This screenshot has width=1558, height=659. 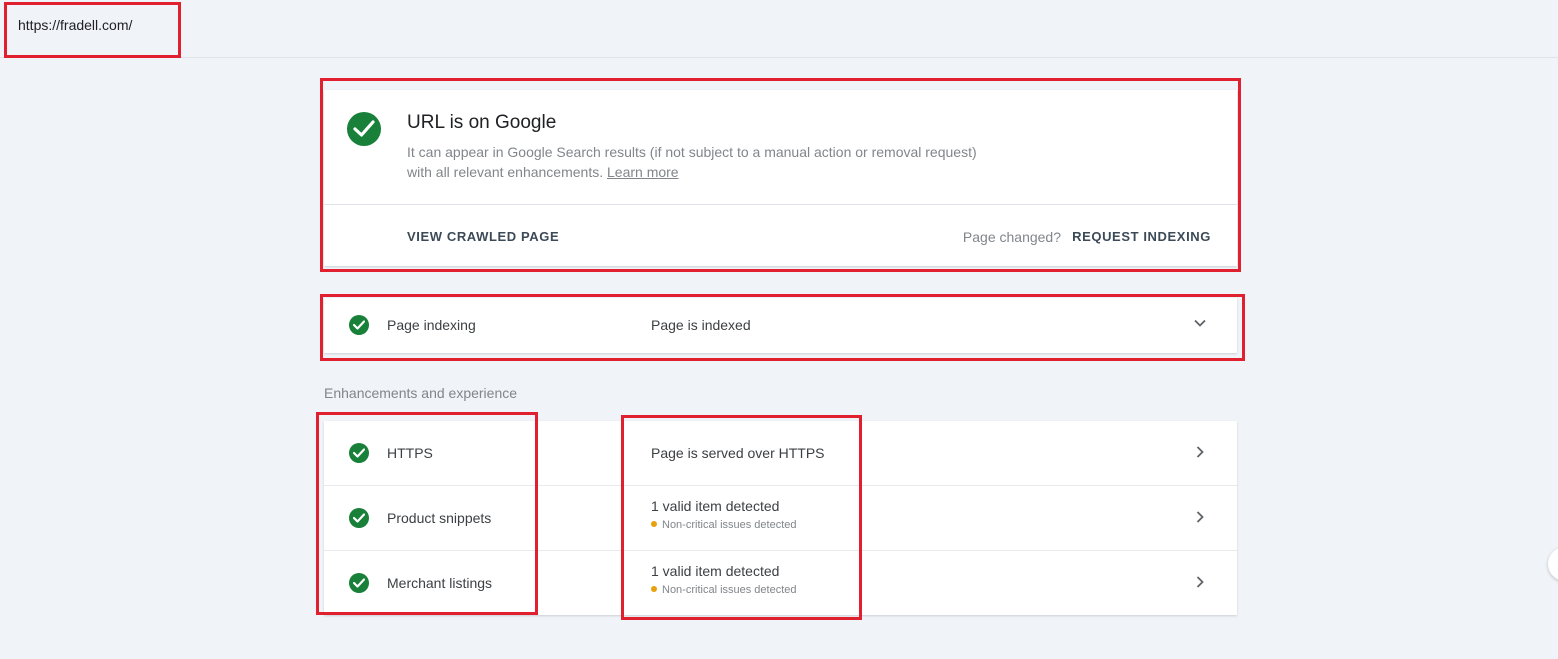 What do you see at coordinates (701, 325) in the screenshot?
I see `page-indexing-value: Page is indexed` at bounding box center [701, 325].